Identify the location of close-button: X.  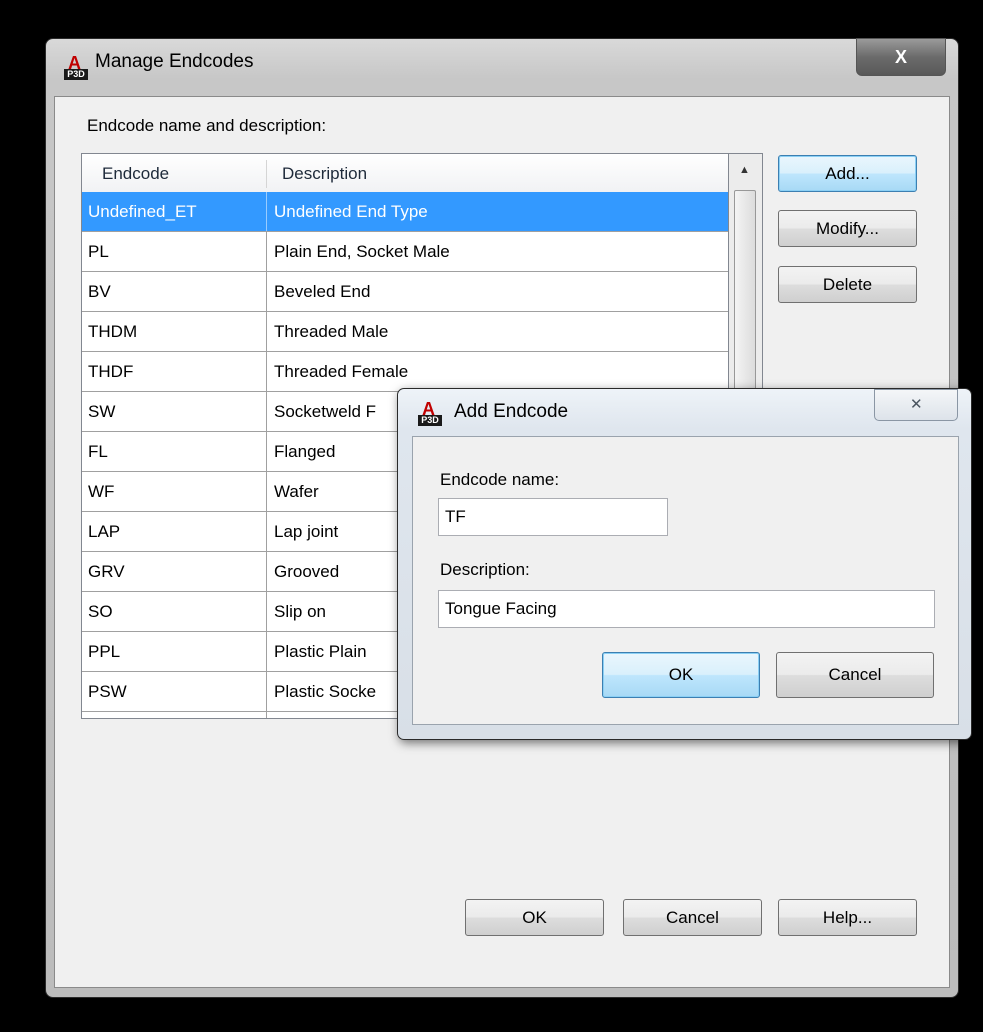
(901, 57).